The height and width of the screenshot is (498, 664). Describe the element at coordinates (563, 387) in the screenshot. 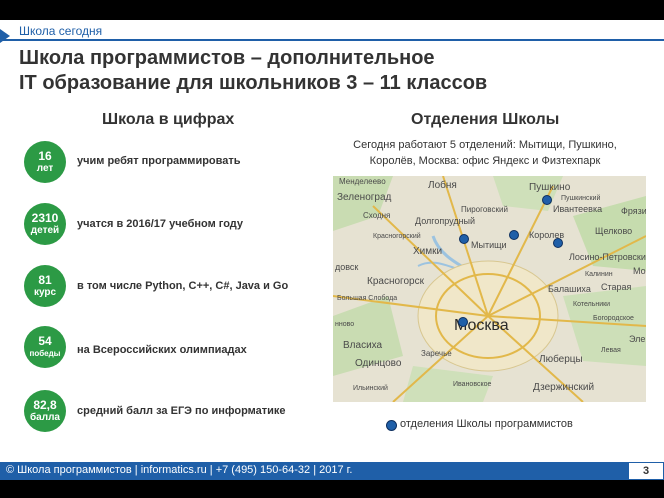

I see `map-label: Дзержинский` at that location.